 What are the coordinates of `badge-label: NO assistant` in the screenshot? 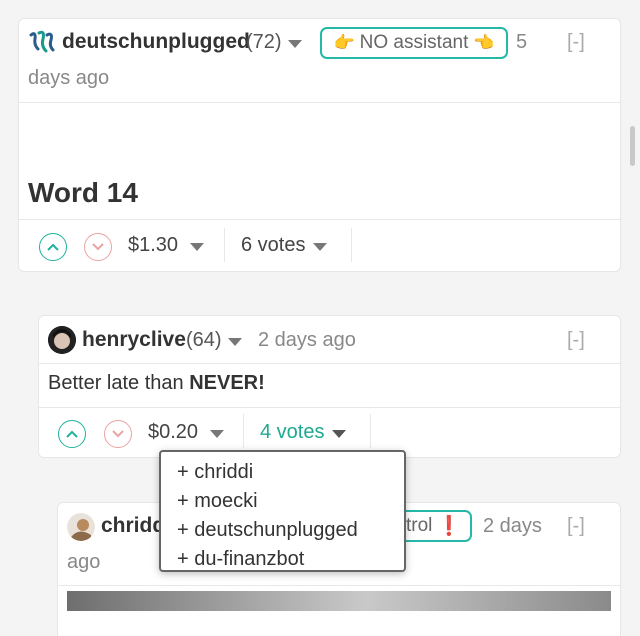 It's located at (414, 42).